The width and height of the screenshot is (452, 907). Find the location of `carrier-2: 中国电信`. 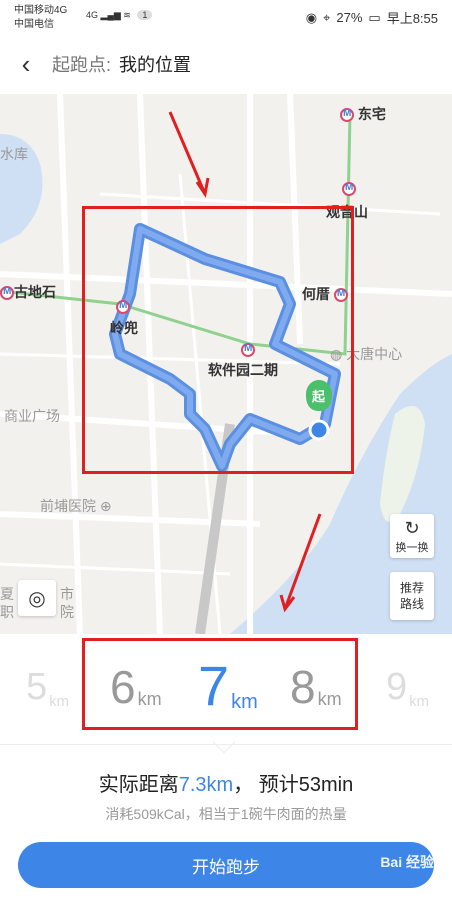

carrier-2: 中国电信 is located at coordinates (34, 24).